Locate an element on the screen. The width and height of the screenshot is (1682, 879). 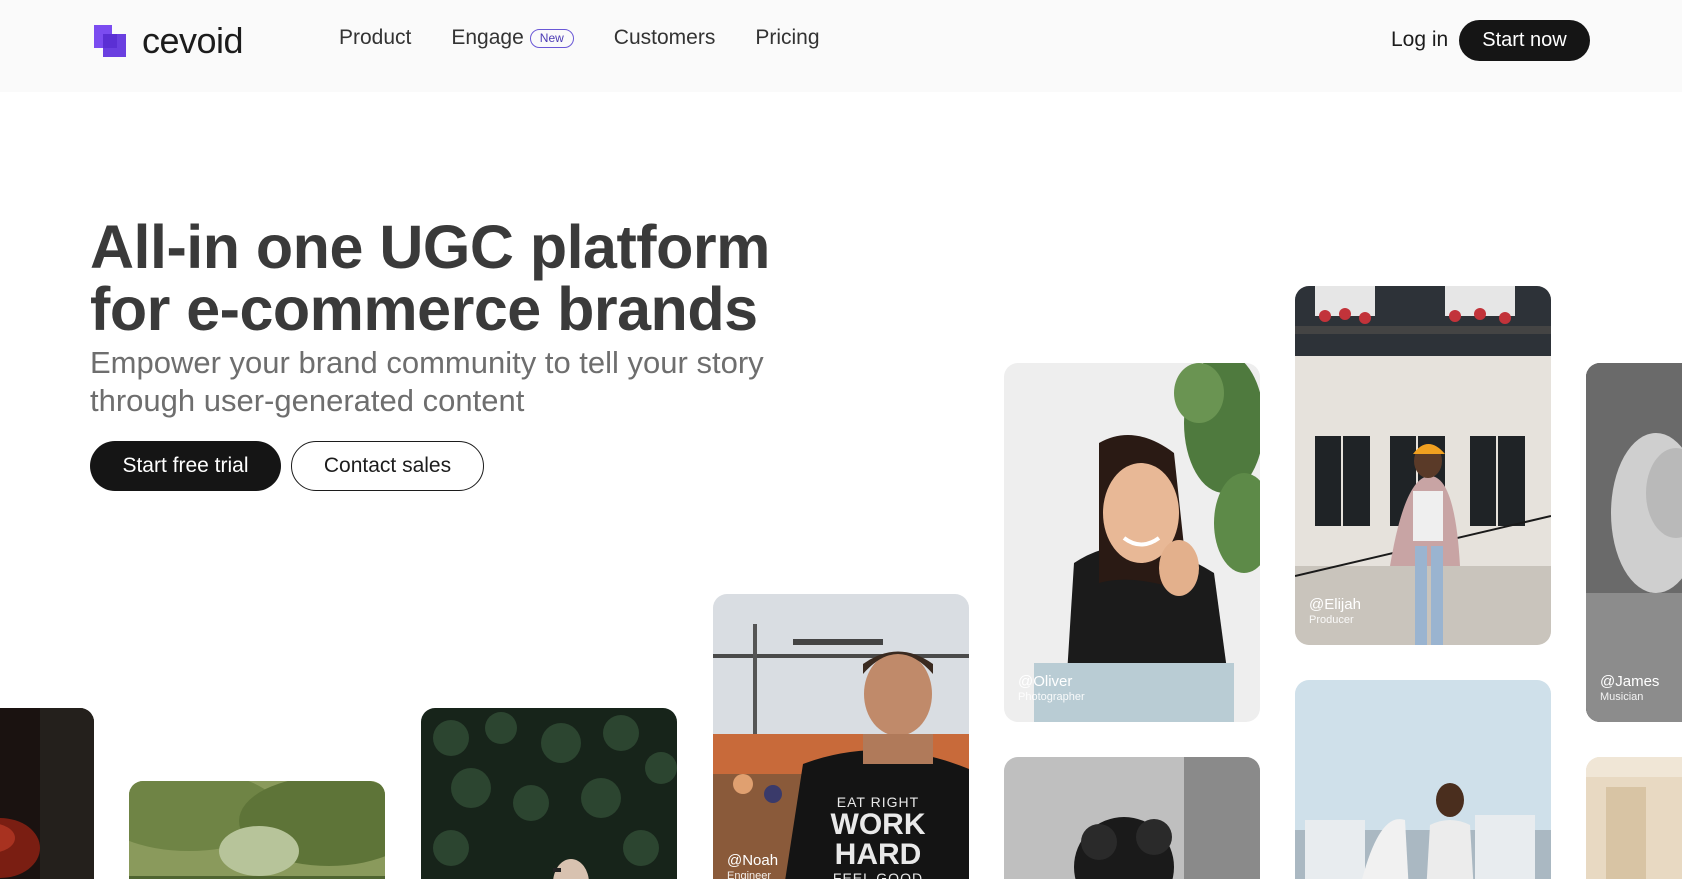
hero-title-line2: for e-commerce brands is located at coordinates (424, 309).